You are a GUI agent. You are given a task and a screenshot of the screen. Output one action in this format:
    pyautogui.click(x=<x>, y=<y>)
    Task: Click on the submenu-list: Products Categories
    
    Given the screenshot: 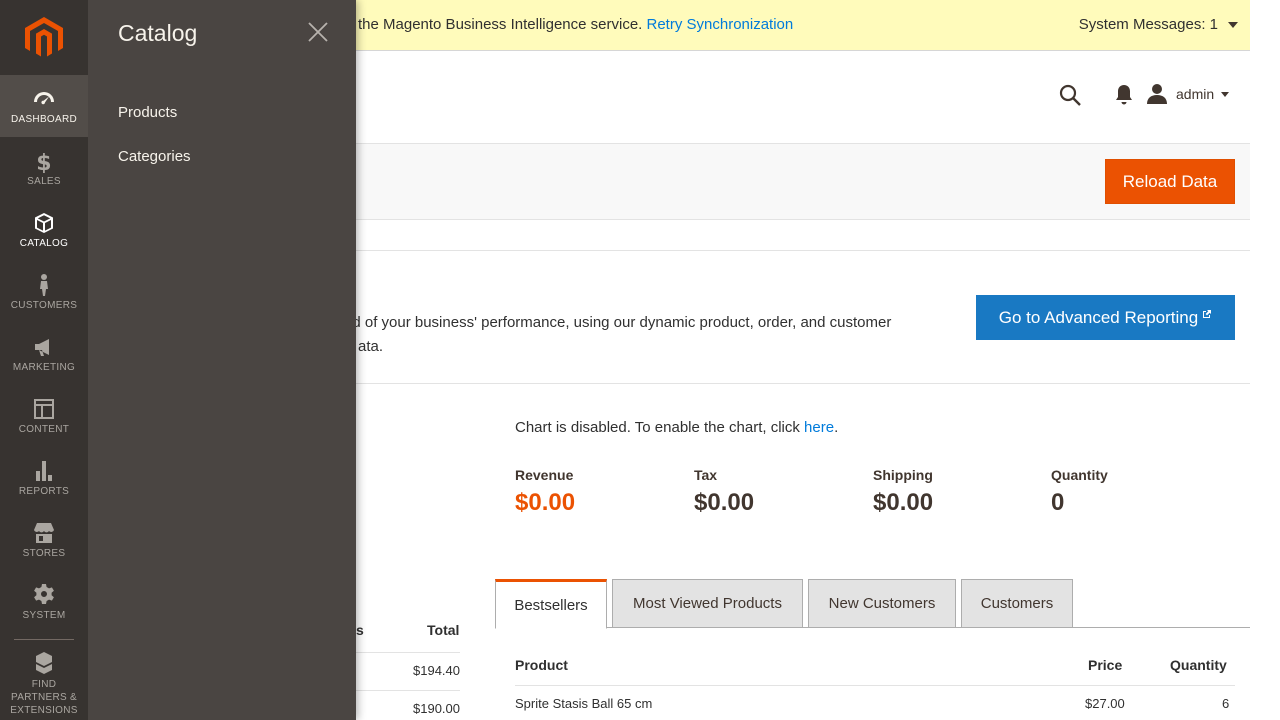 What is the action you would take?
    pyautogui.click(x=154, y=146)
    